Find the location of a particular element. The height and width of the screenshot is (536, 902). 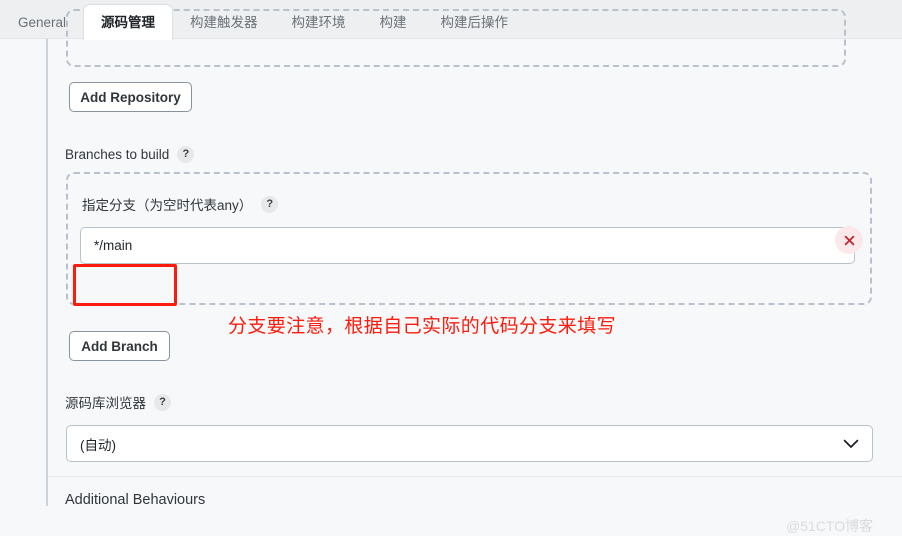

section-divider is located at coordinates (475, 476).